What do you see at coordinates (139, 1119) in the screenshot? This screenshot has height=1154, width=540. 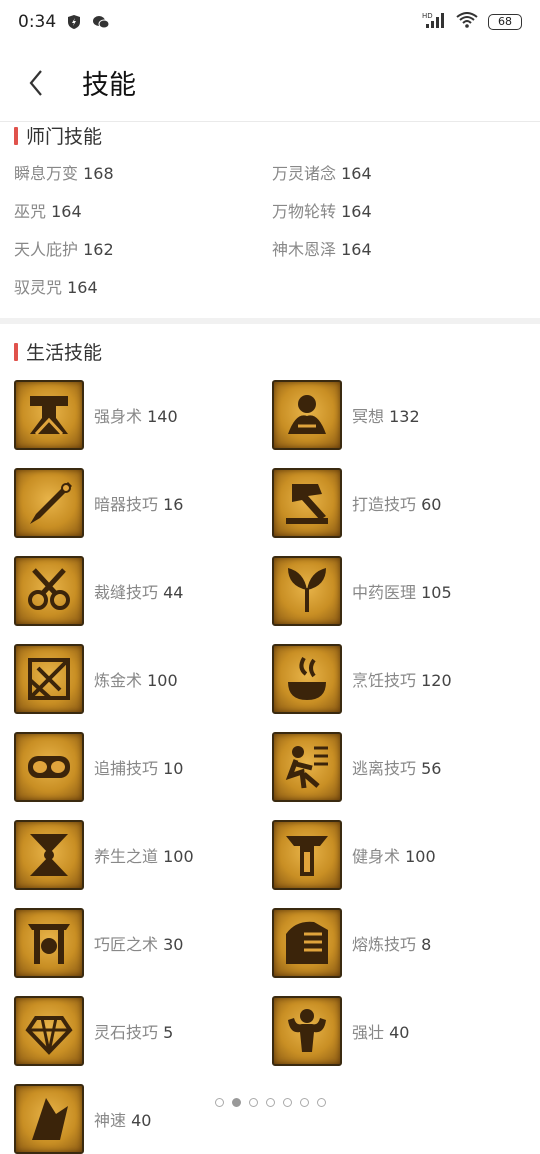 I see `life-skill-item: 神速 40` at bounding box center [139, 1119].